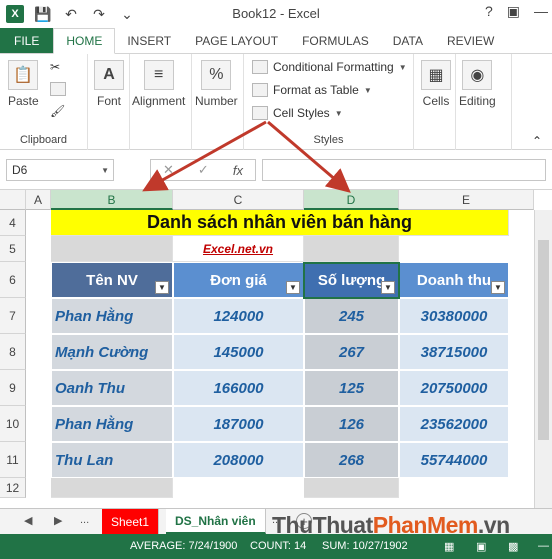  I want to click on table-row-5-name: Thu Lan, so click(112, 460).